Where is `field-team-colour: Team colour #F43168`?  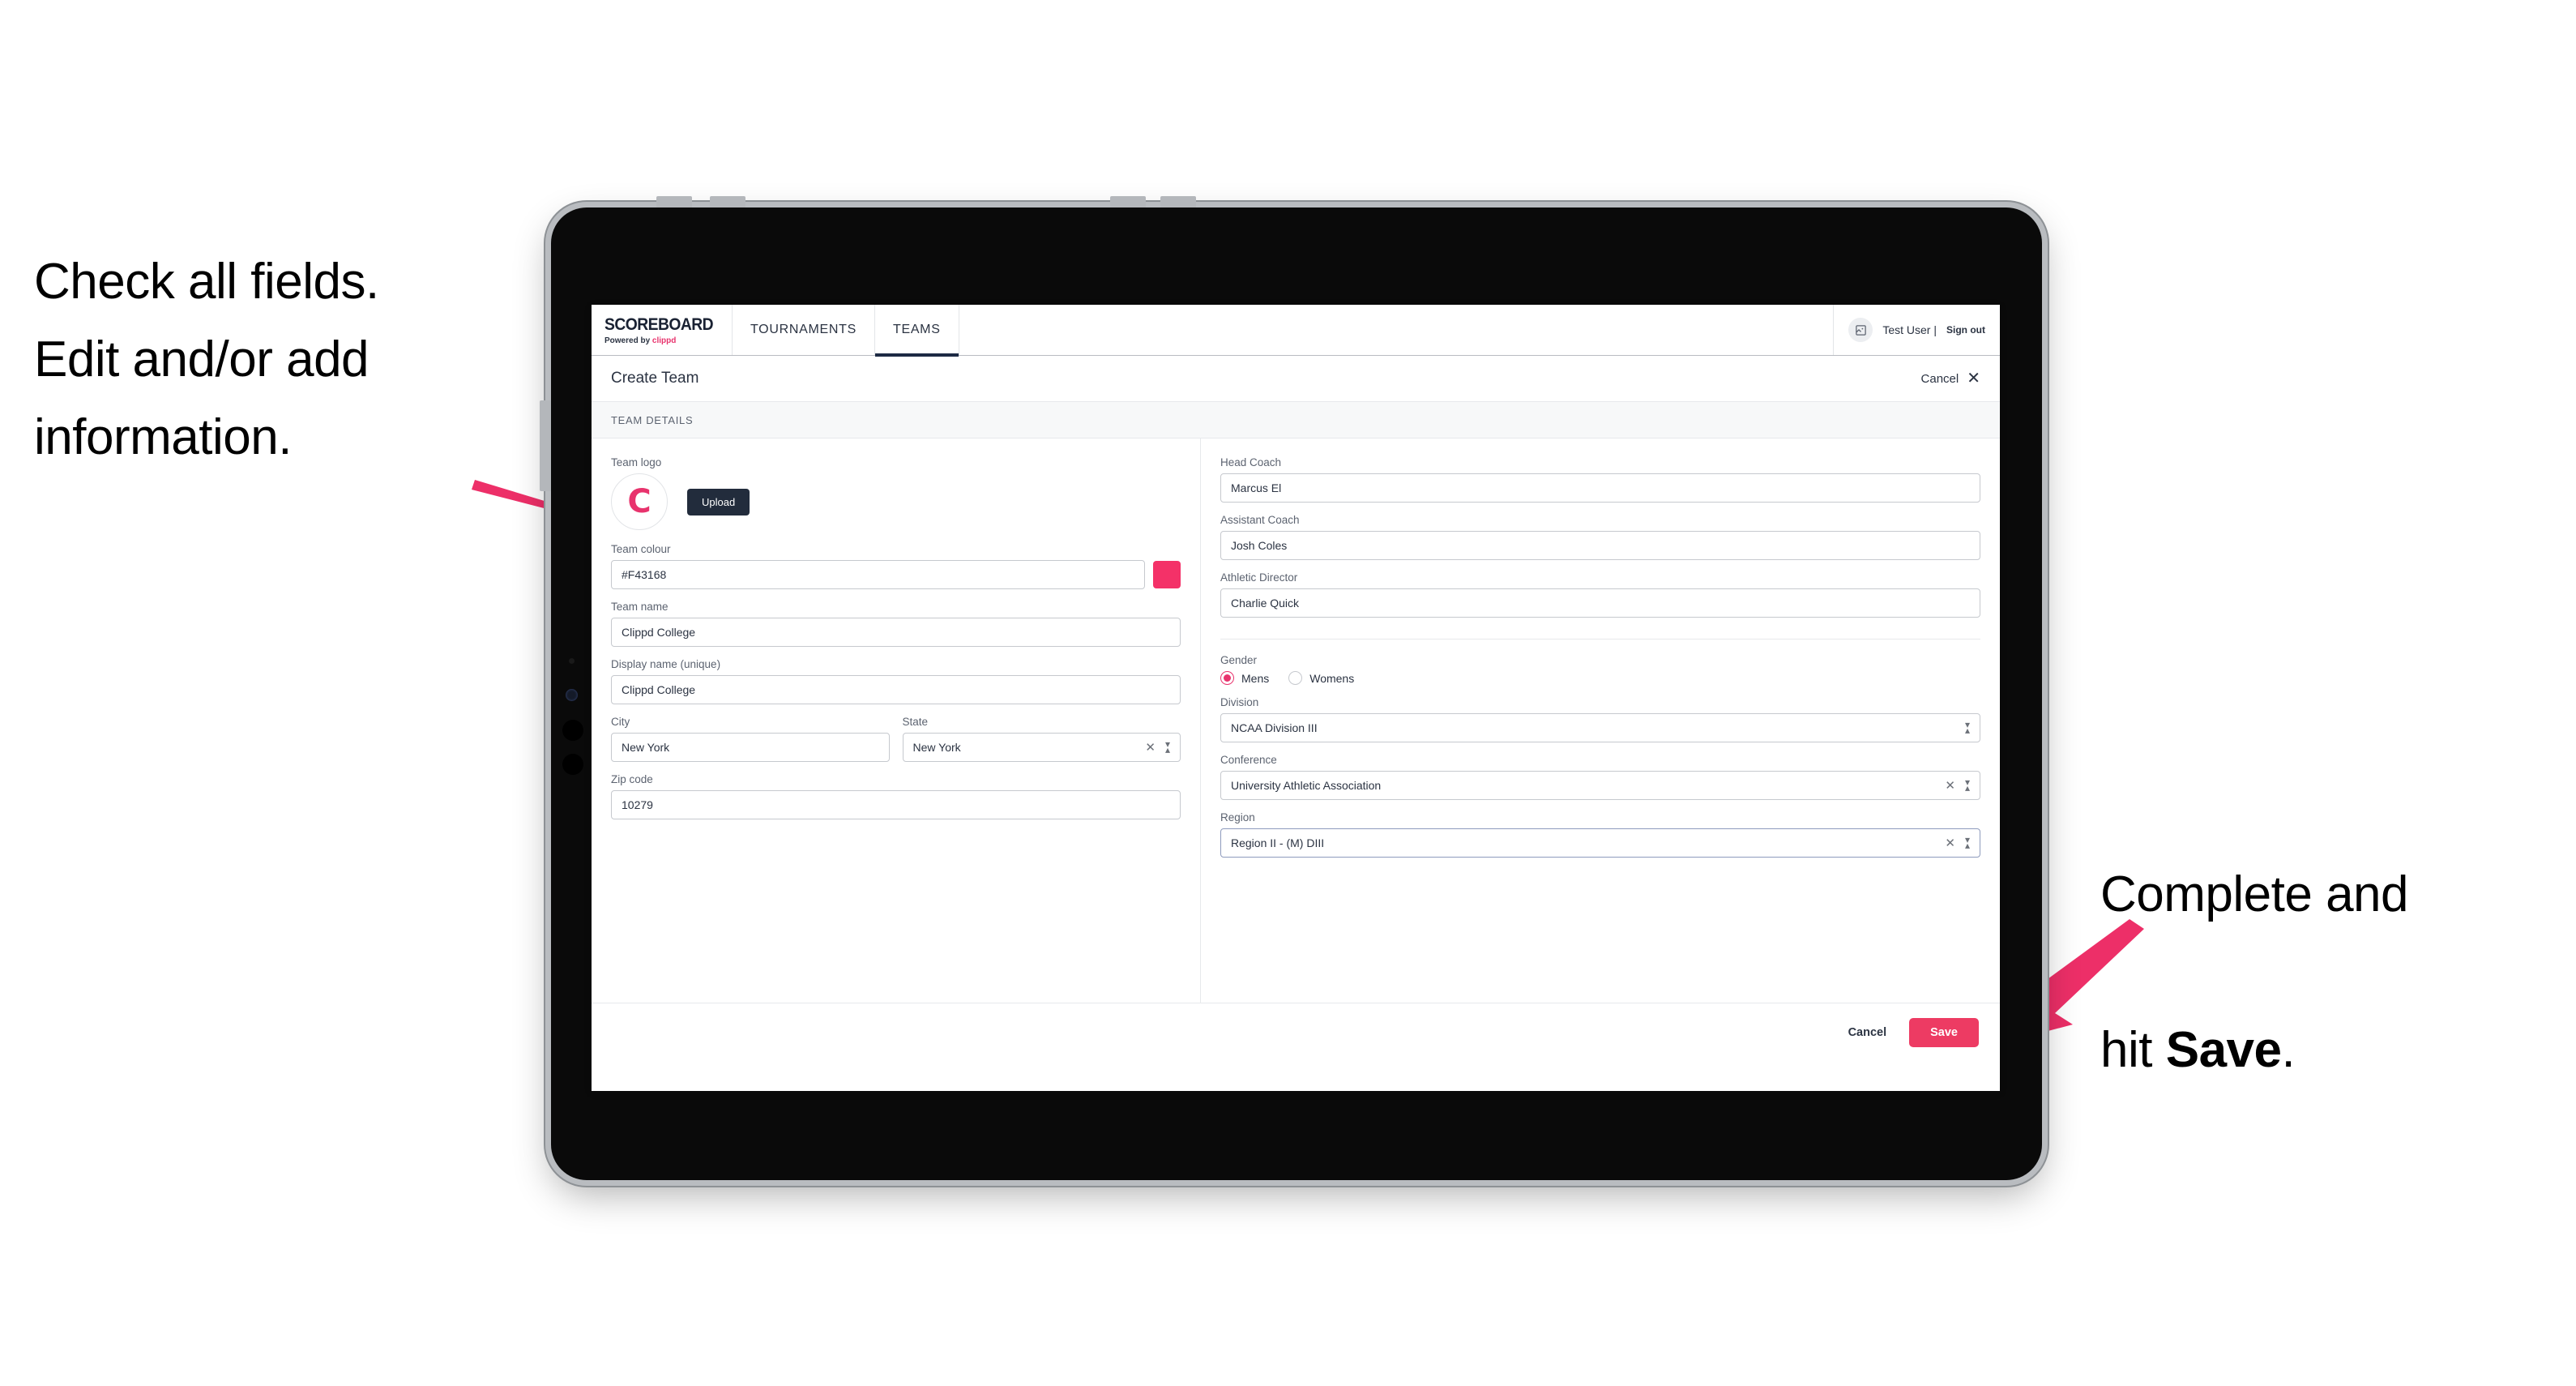 field-team-colour: Team colour #F43168 is located at coordinates (896, 566).